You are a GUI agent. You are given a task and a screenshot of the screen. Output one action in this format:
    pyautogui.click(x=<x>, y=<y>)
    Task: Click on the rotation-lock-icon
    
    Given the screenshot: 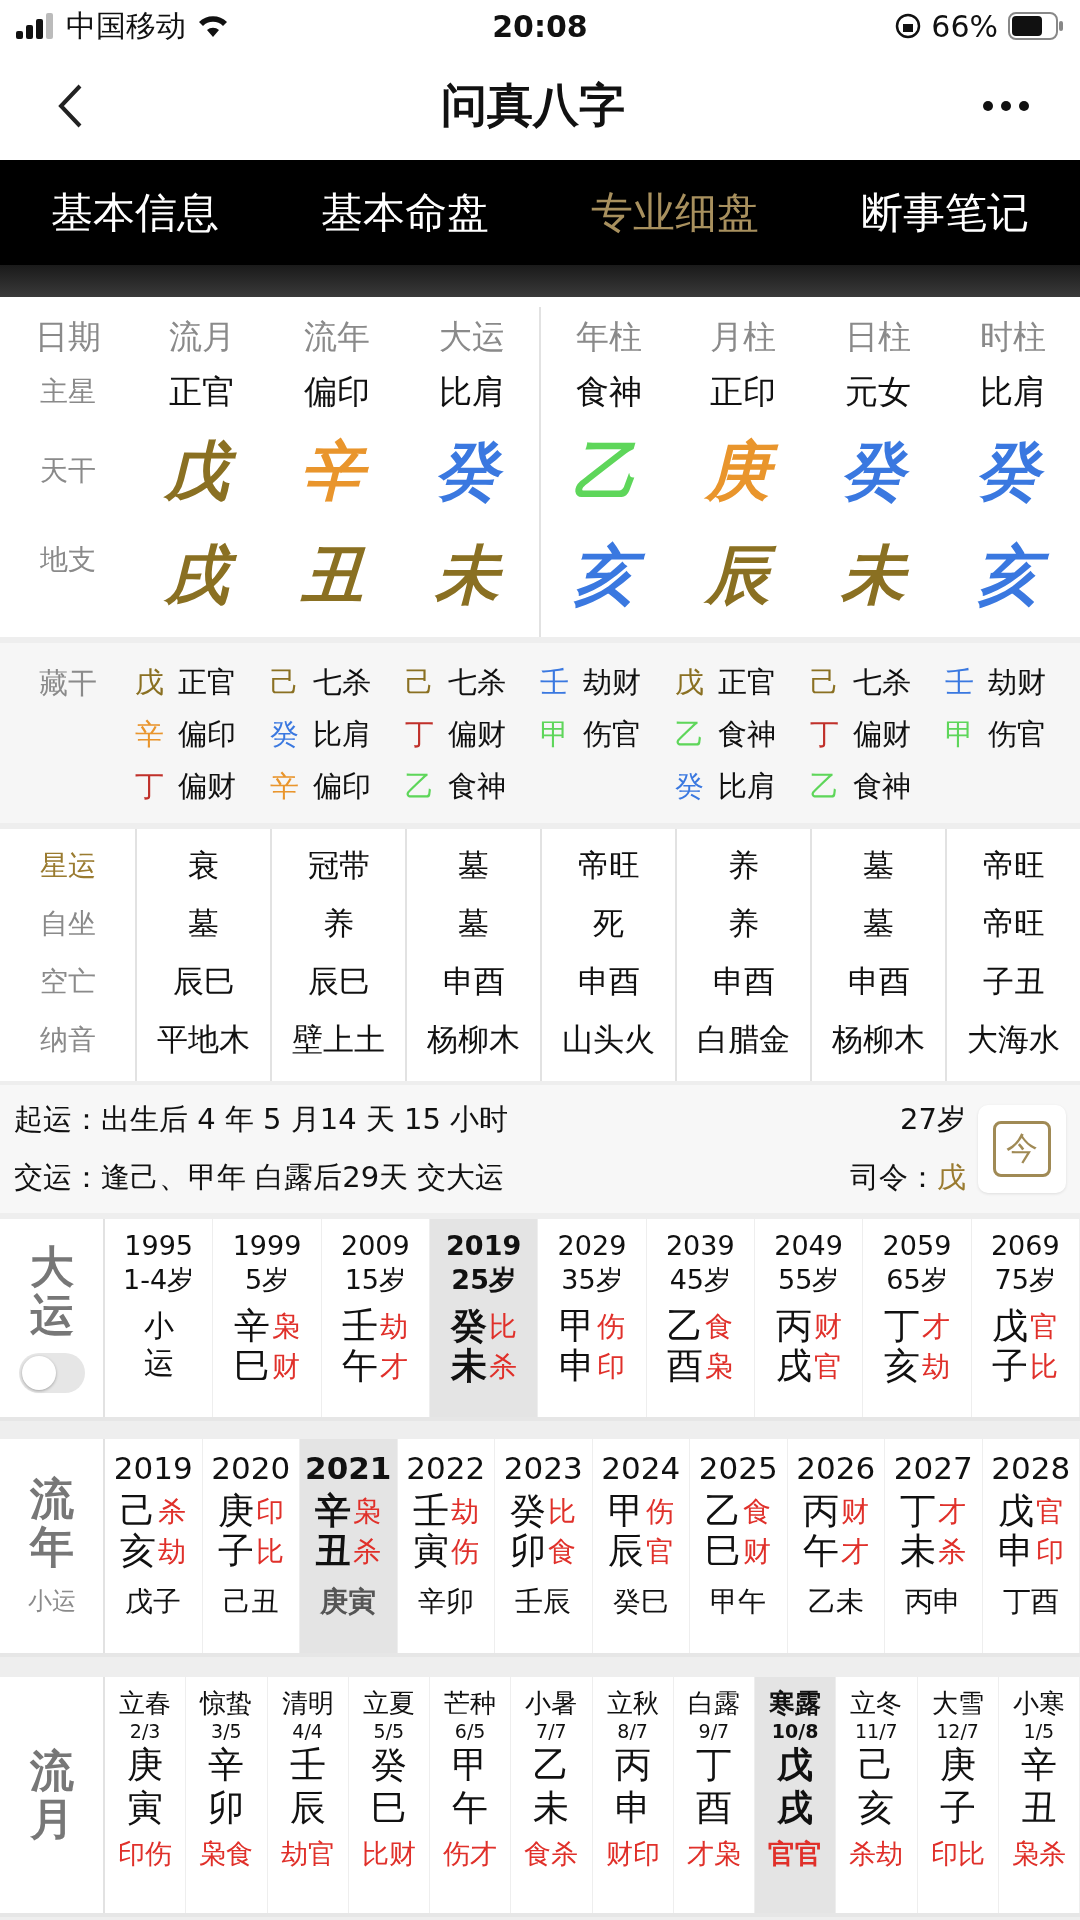 What is the action you would take?
    pyautogui.click(x=908, y=26)
    